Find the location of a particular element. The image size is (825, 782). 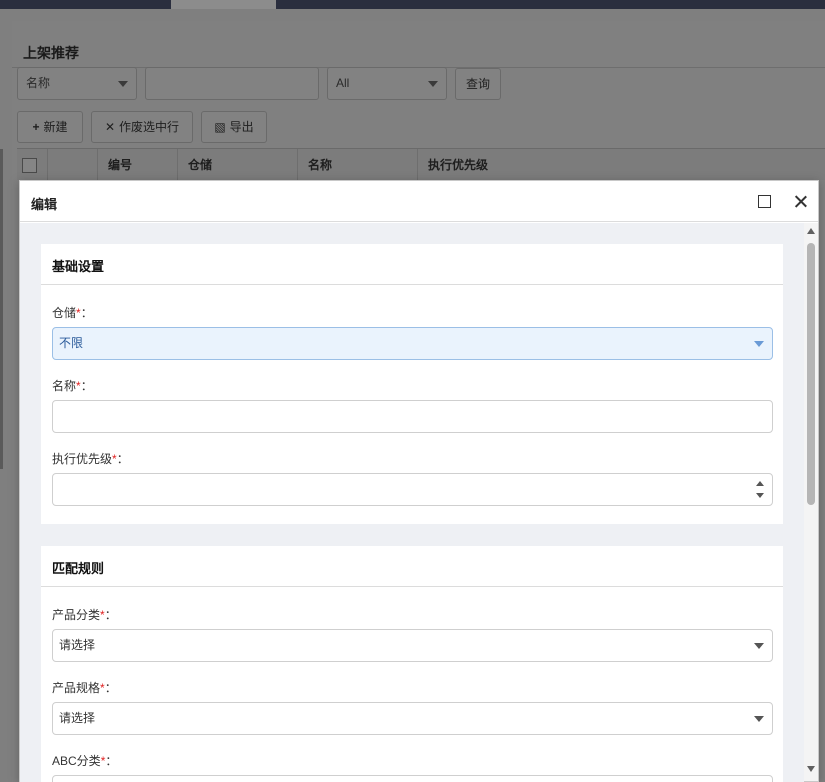

product-spec-select: 请选择 is located at coordinates (412, 718).